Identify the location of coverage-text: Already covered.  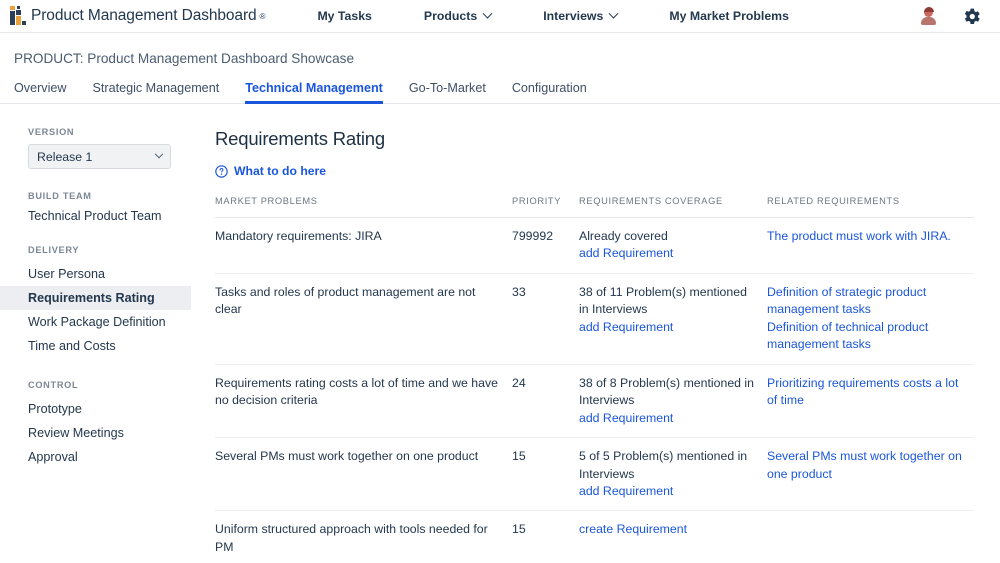
(623, 236).